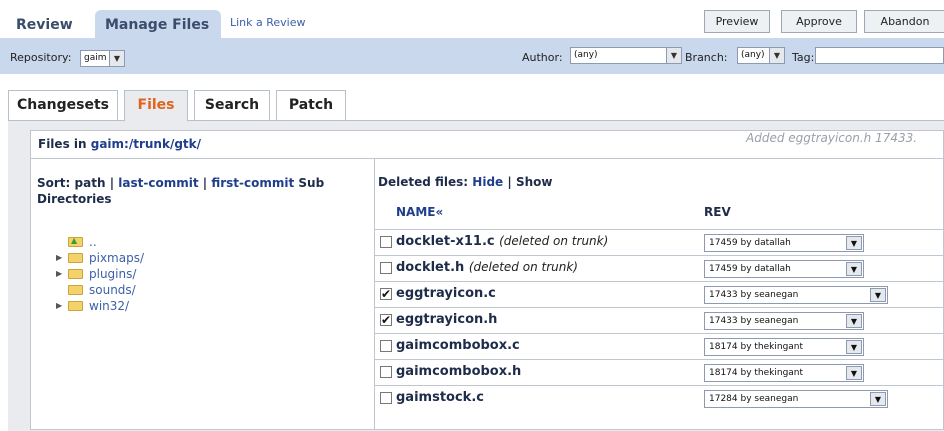 The width and height of the screenshot is (944, 431). Describe the element at coordinates (75, 241) in the screenshot. I see `folder-up-icon` at that location.